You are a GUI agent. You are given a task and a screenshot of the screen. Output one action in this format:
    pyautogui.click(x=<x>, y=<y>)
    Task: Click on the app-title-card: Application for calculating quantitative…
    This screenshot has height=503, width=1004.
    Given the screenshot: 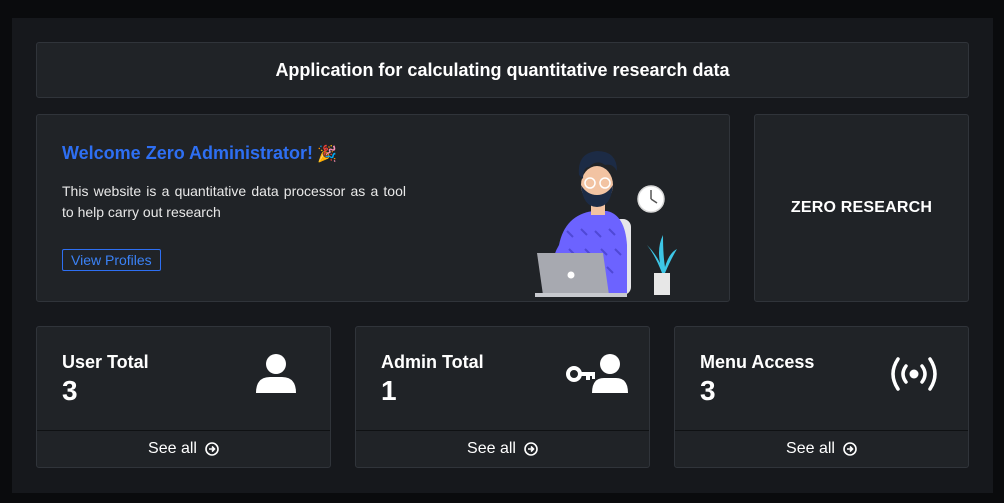 What is the action you would take?
    pyautogui.click(x=502, y=70)
    